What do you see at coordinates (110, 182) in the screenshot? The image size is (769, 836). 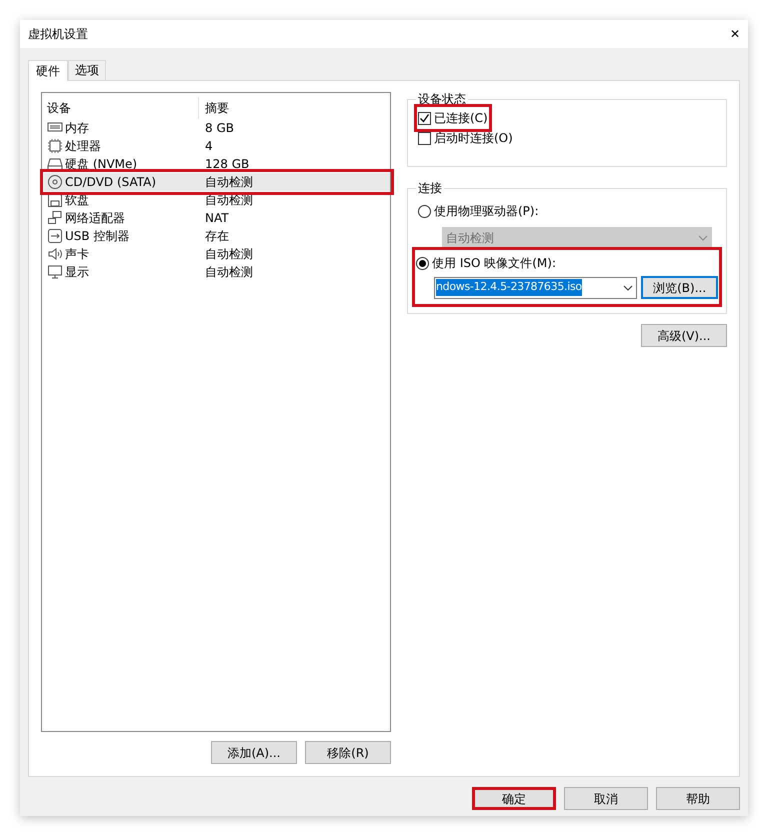 I see `device-name: CD/DVD (SATA)` at bounding box center [110, 182].